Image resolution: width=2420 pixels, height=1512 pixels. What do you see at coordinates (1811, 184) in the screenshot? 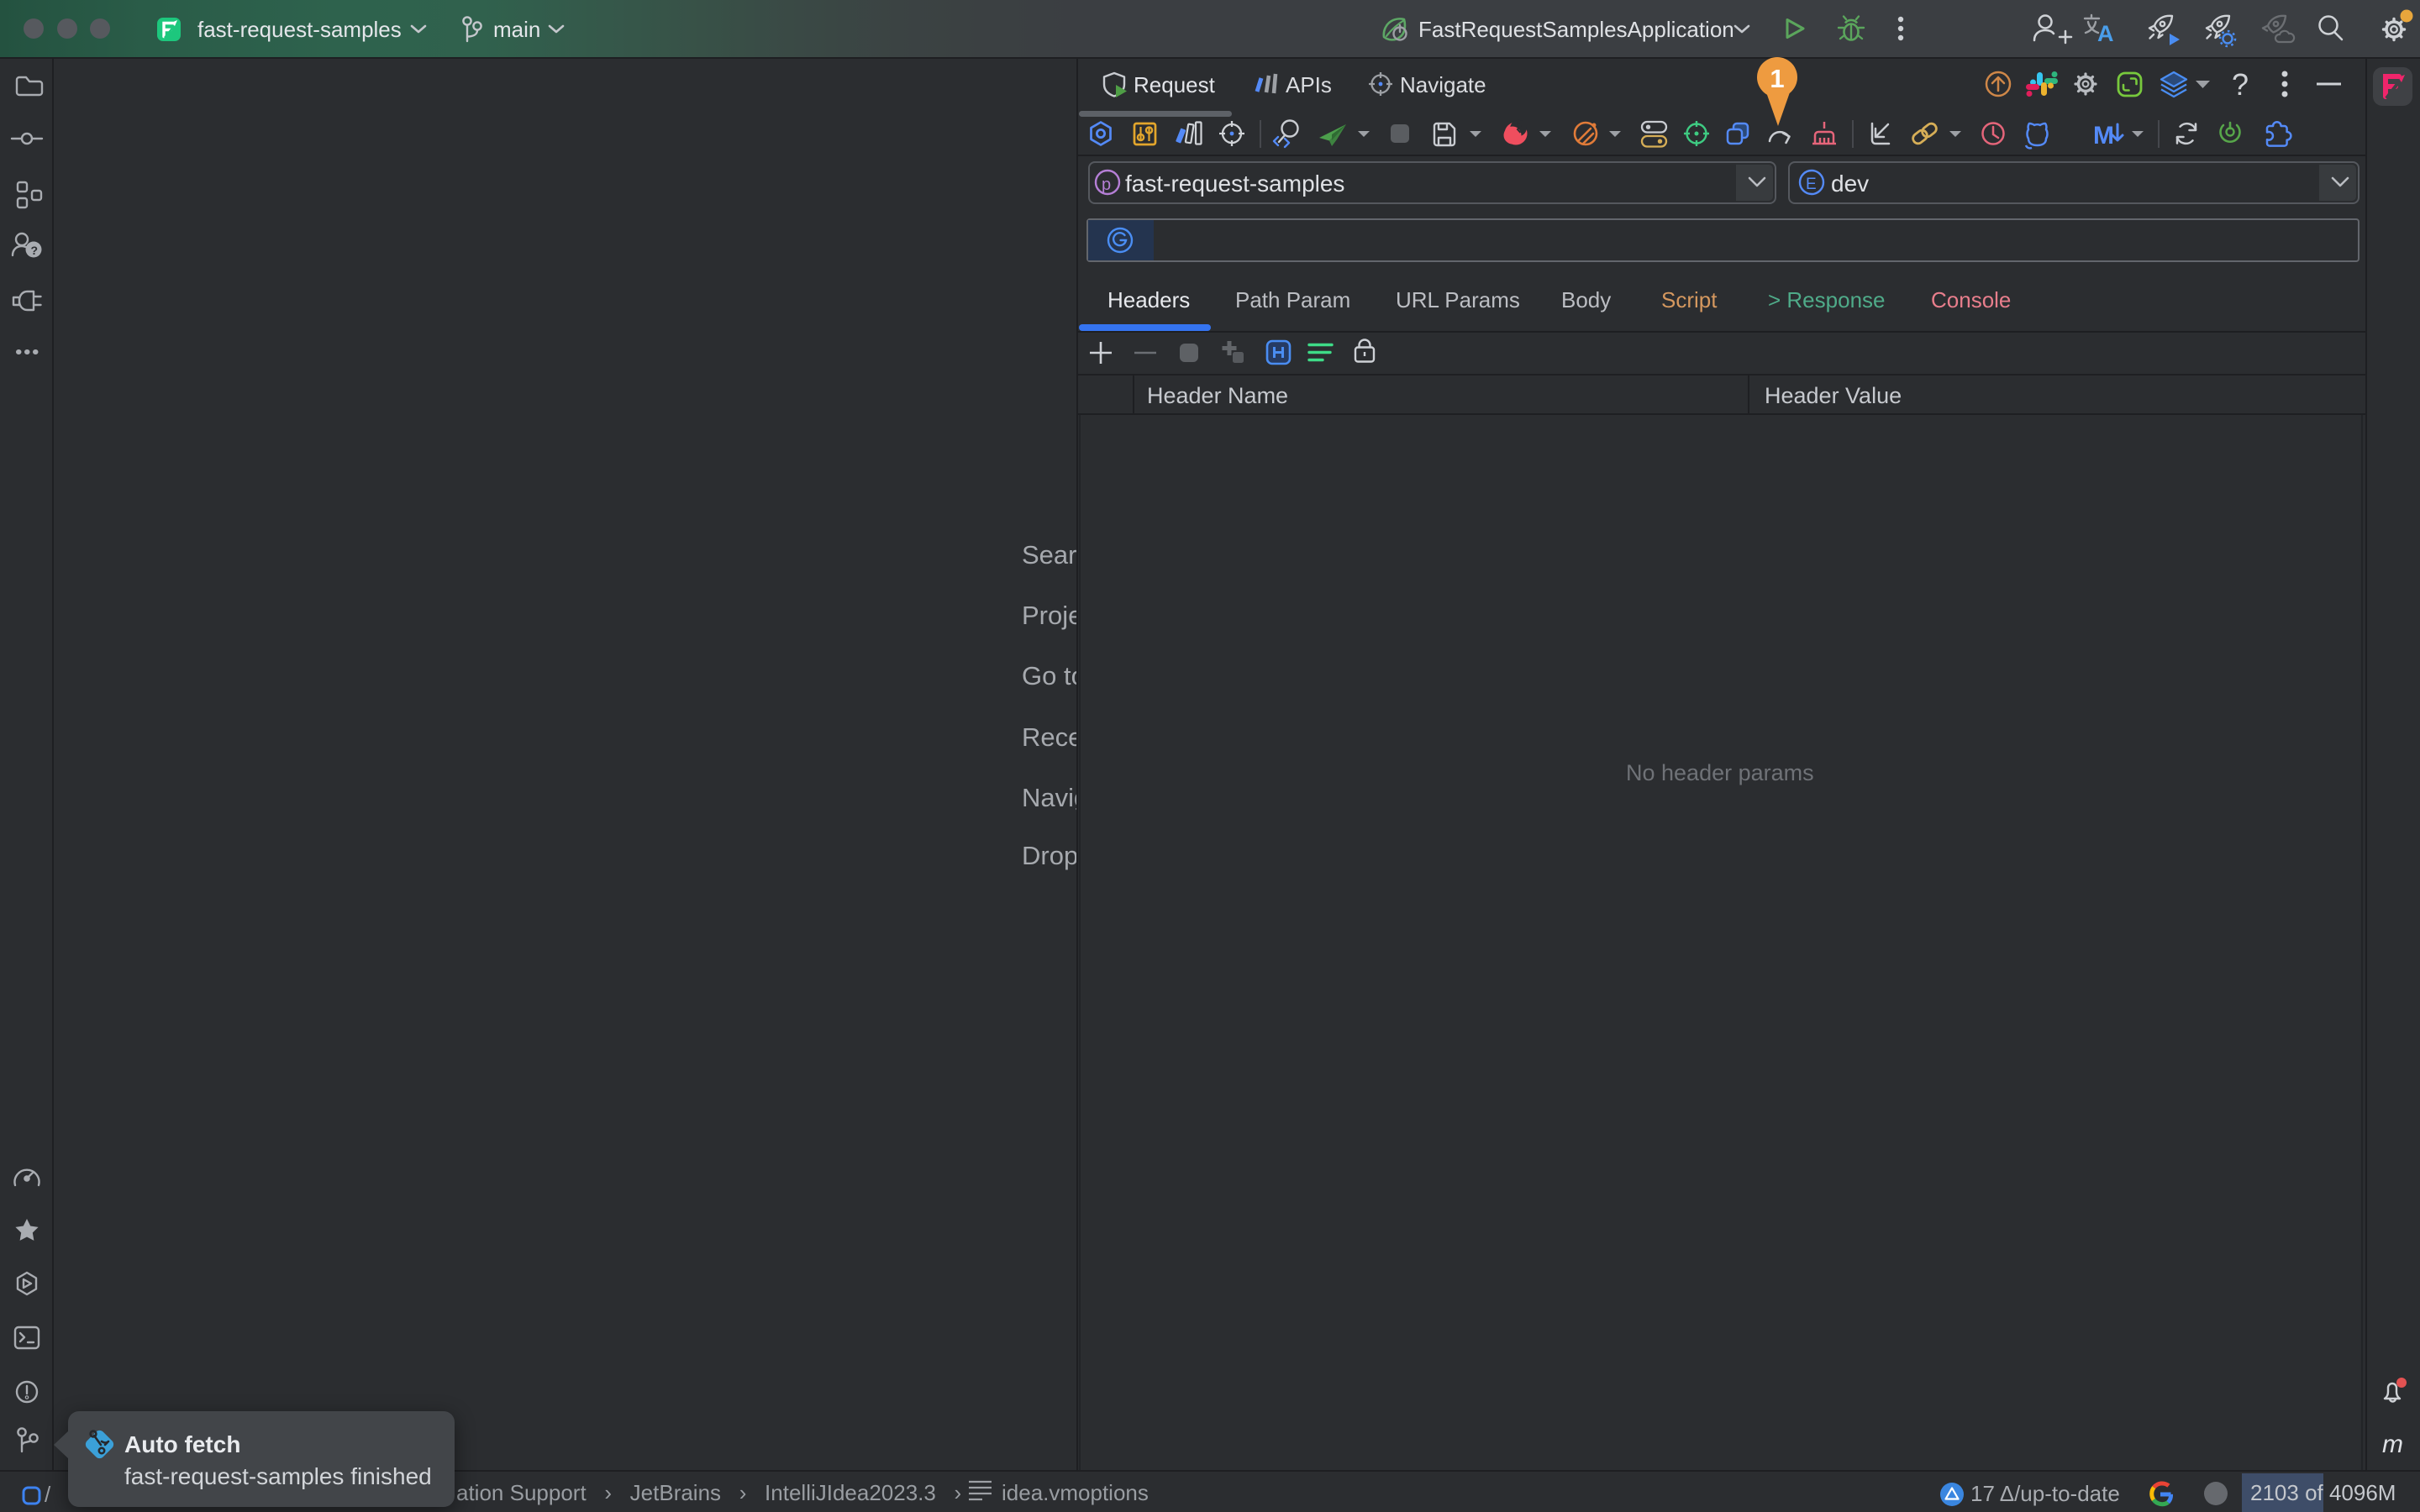
I see `svg-text: E` at bounding box center [1811, 184].